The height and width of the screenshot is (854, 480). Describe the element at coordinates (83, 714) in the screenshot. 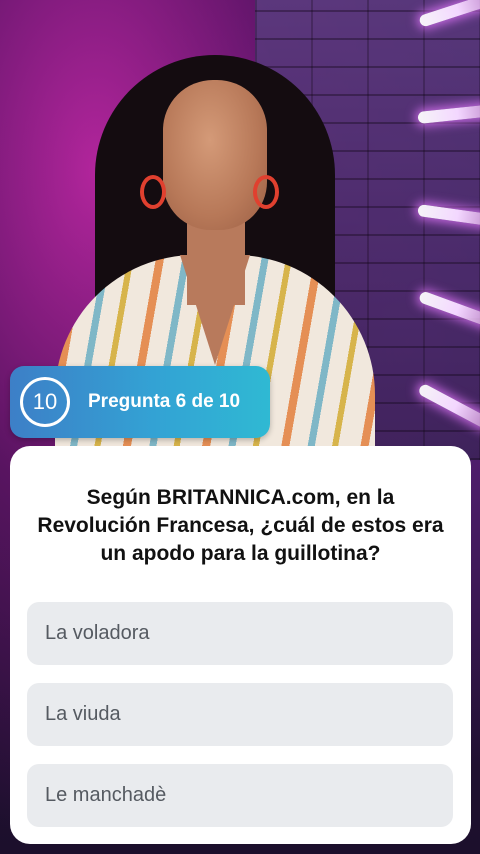

I see `answer-option-label: La viuda` at that location.